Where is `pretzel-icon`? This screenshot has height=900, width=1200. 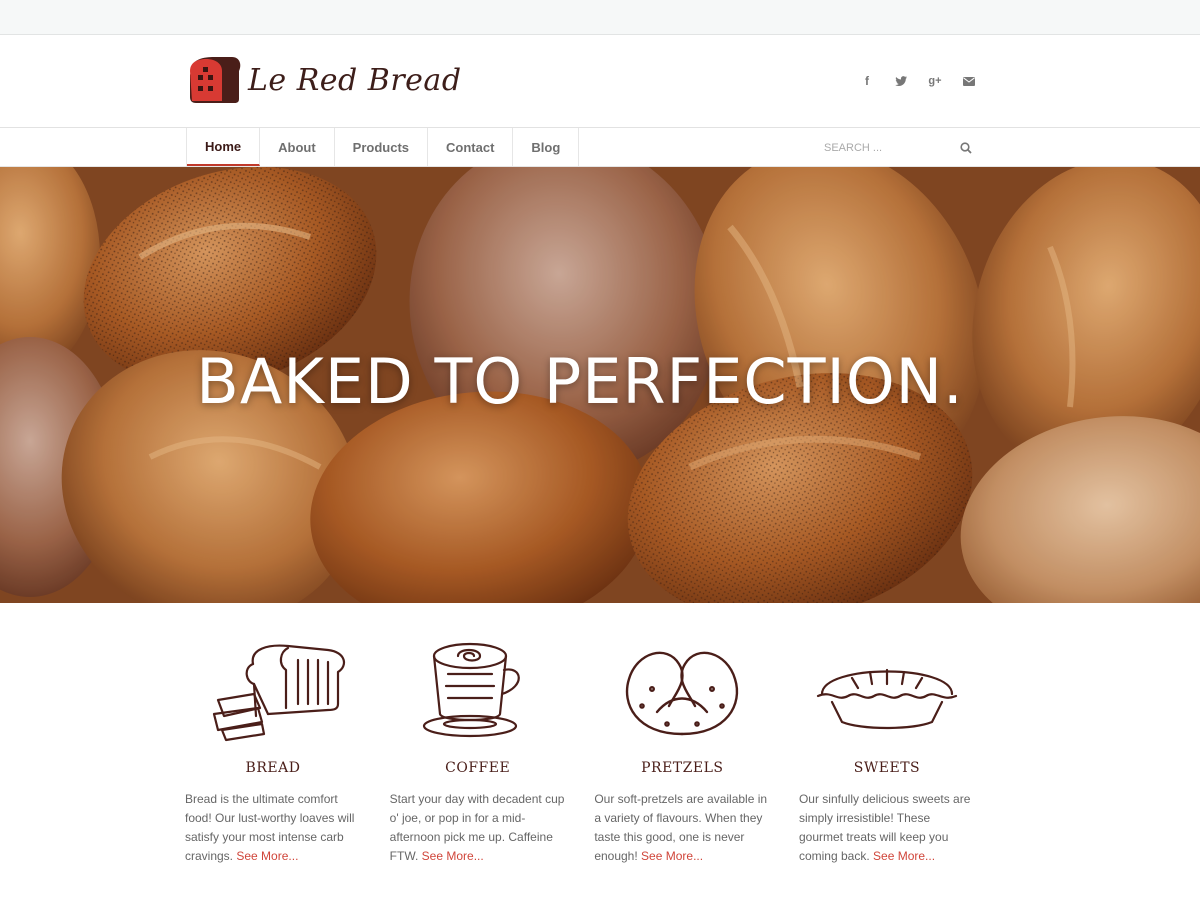 pretzel-icon is located at coordinates (682, 693).